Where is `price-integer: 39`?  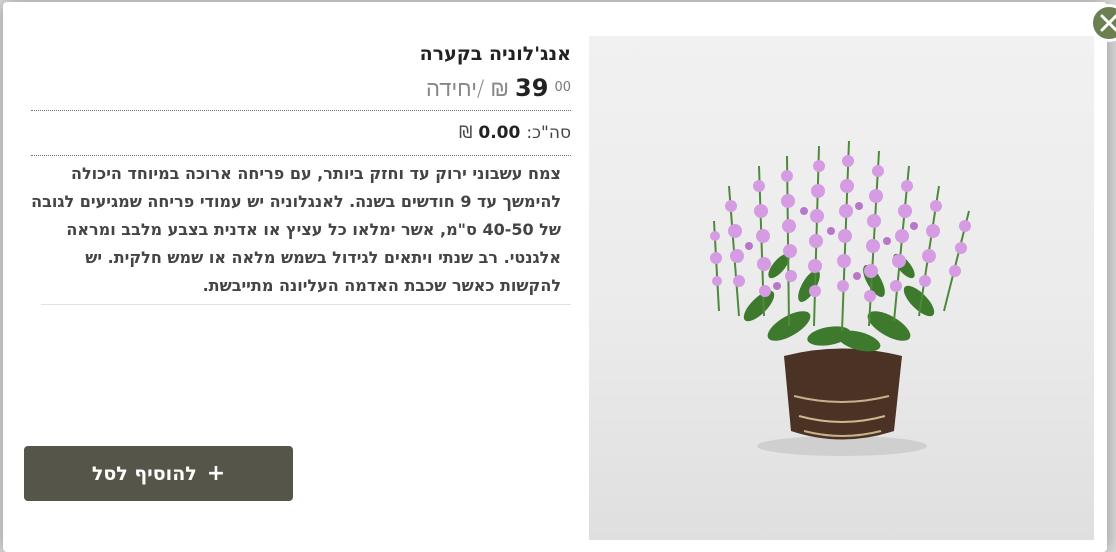
price-integer: 39 is located at coordinates (532, 88).